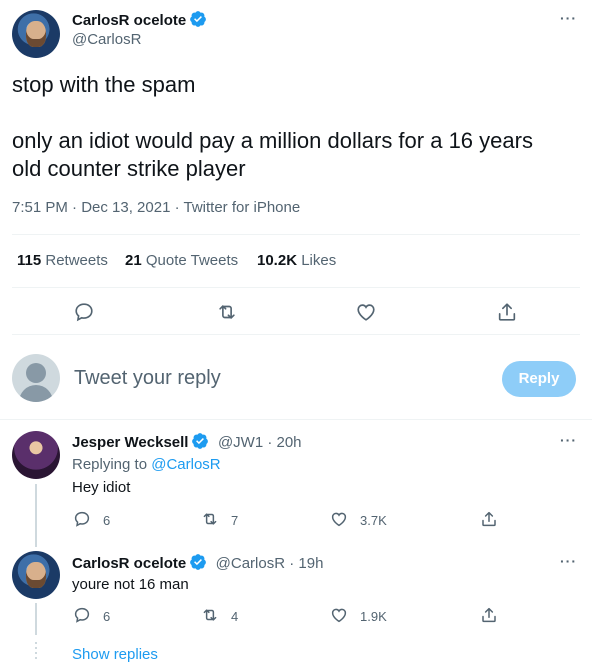  Describe the element at coordinates (62, 260) in the screenshot. I see `retweets-stat: 115 Retweets` at that location.